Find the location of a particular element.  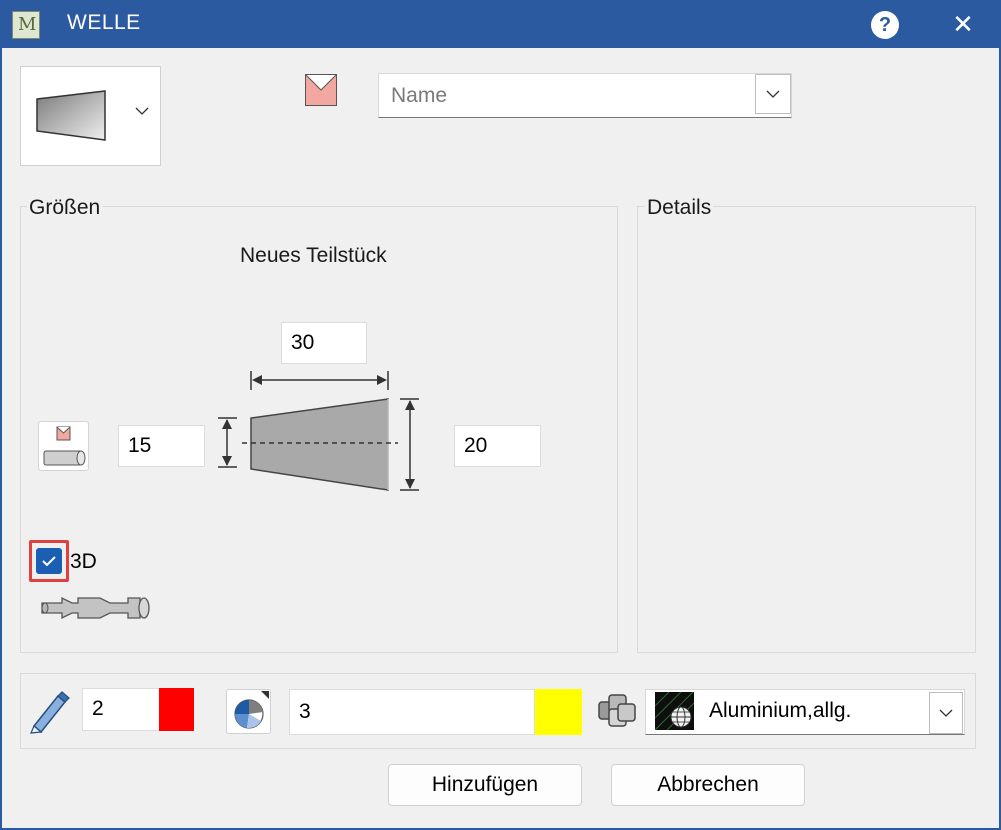

globe-icon is located at coordinates (674, 711).